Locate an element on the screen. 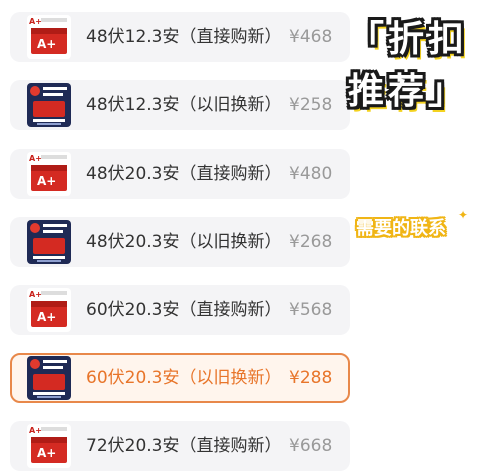  promo-line-2: 推荐」 is located at coordinates (408, 91).